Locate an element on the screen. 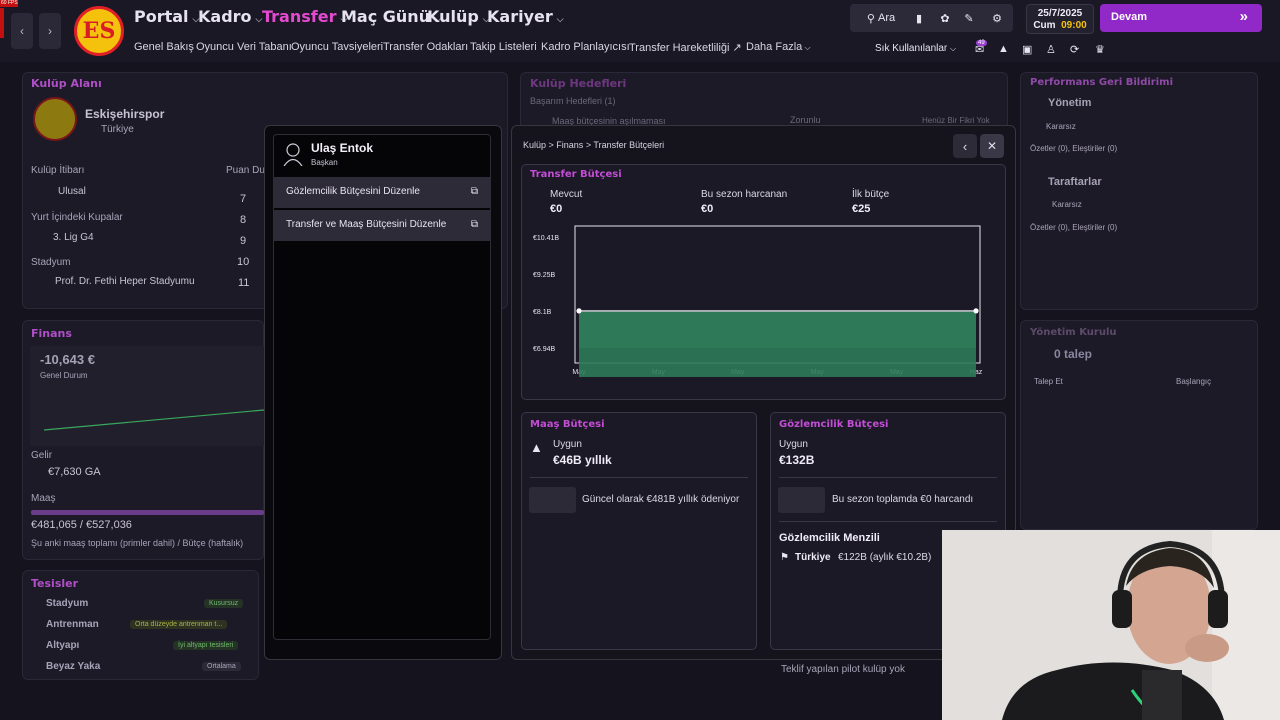 The image size is (1280, 720). y-tick-label: €10.41B is located at coordinates (546, 238).